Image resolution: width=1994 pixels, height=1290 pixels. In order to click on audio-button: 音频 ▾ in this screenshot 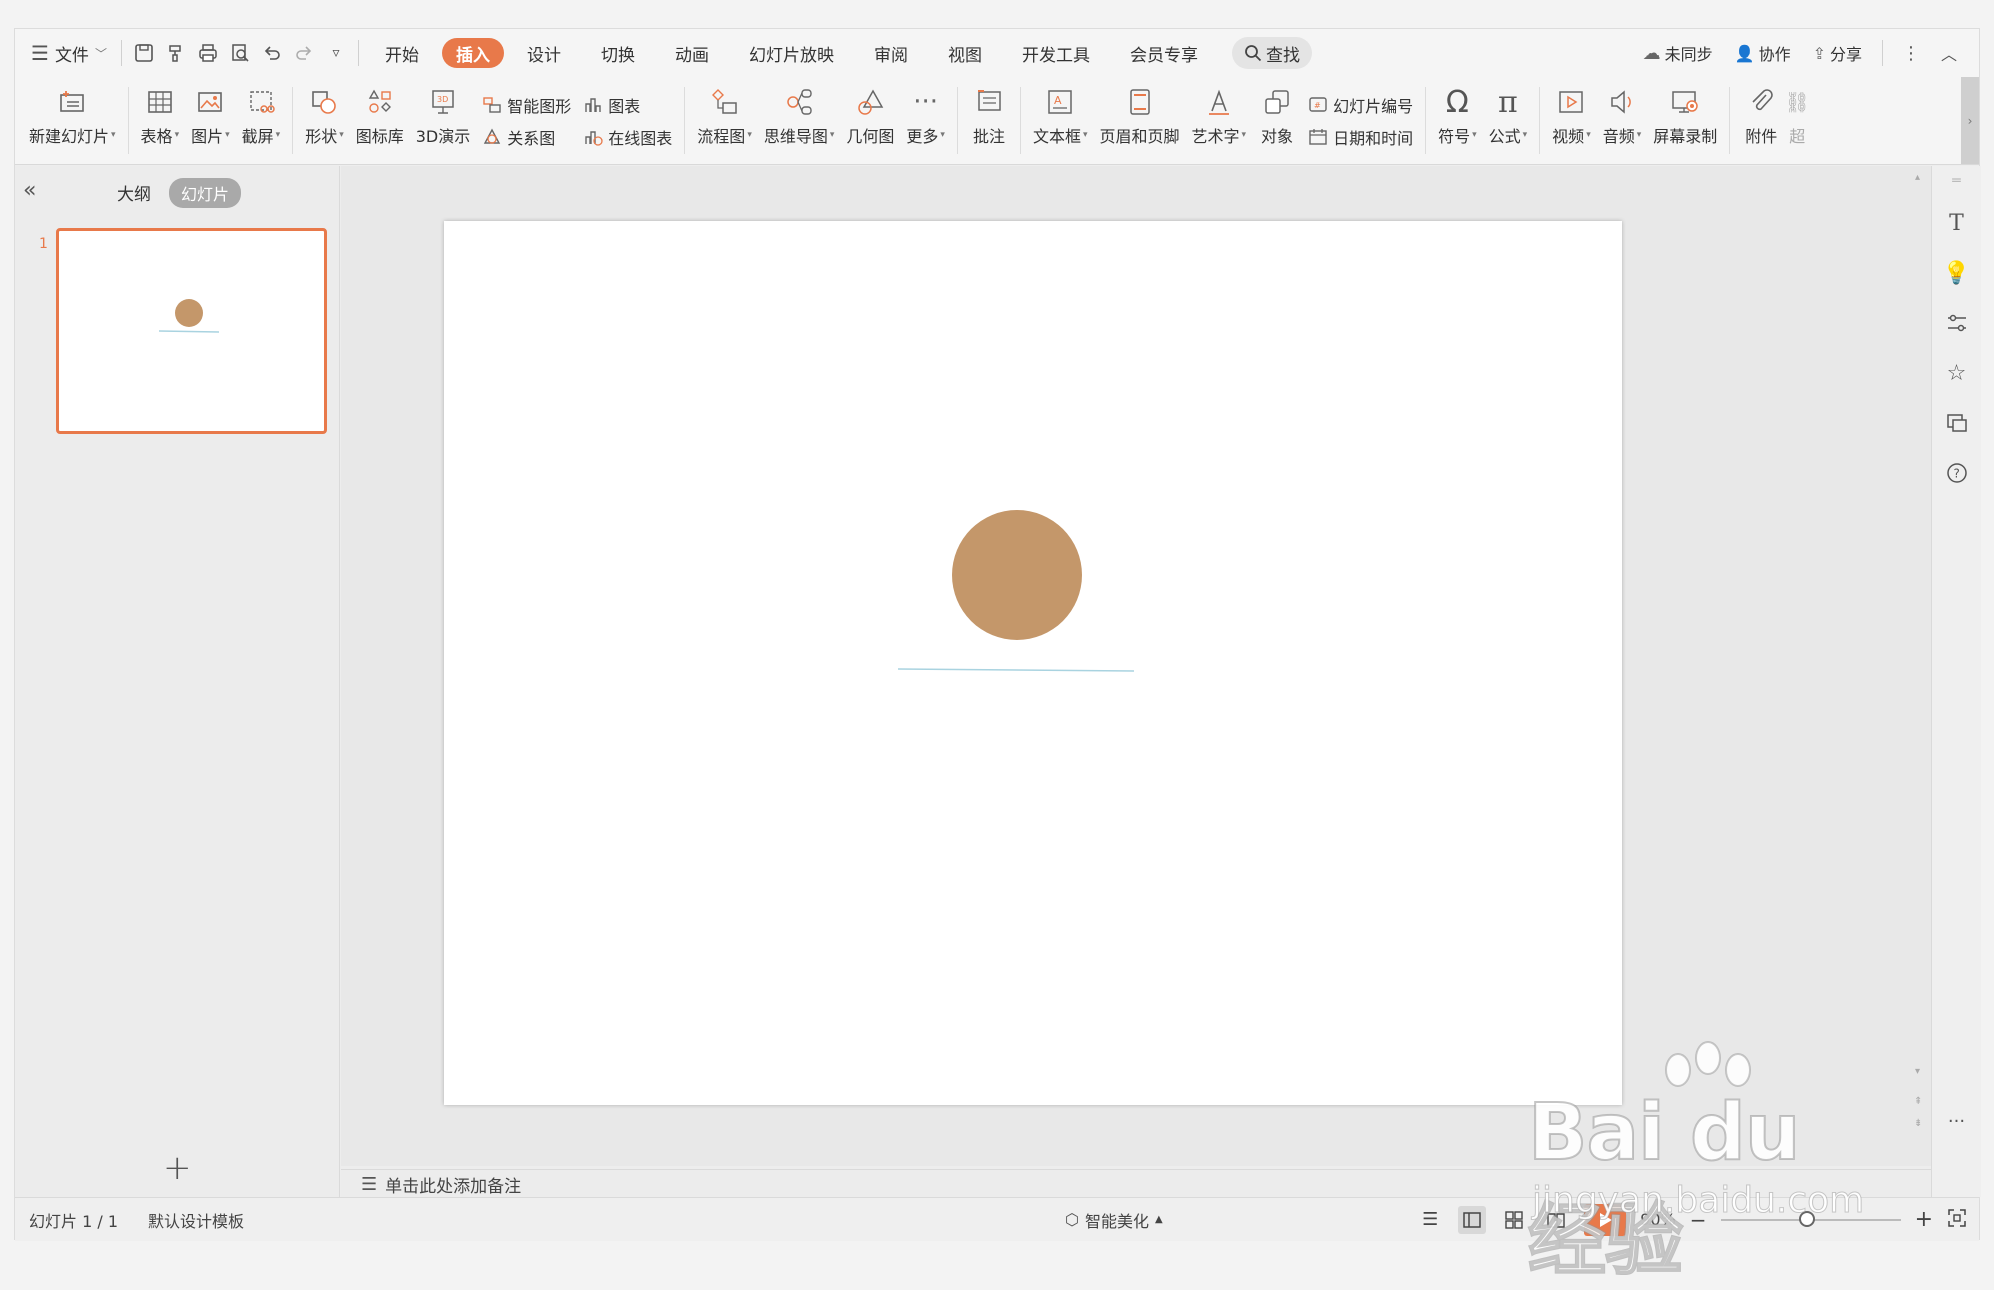, I will do `click(1622, 120)`.